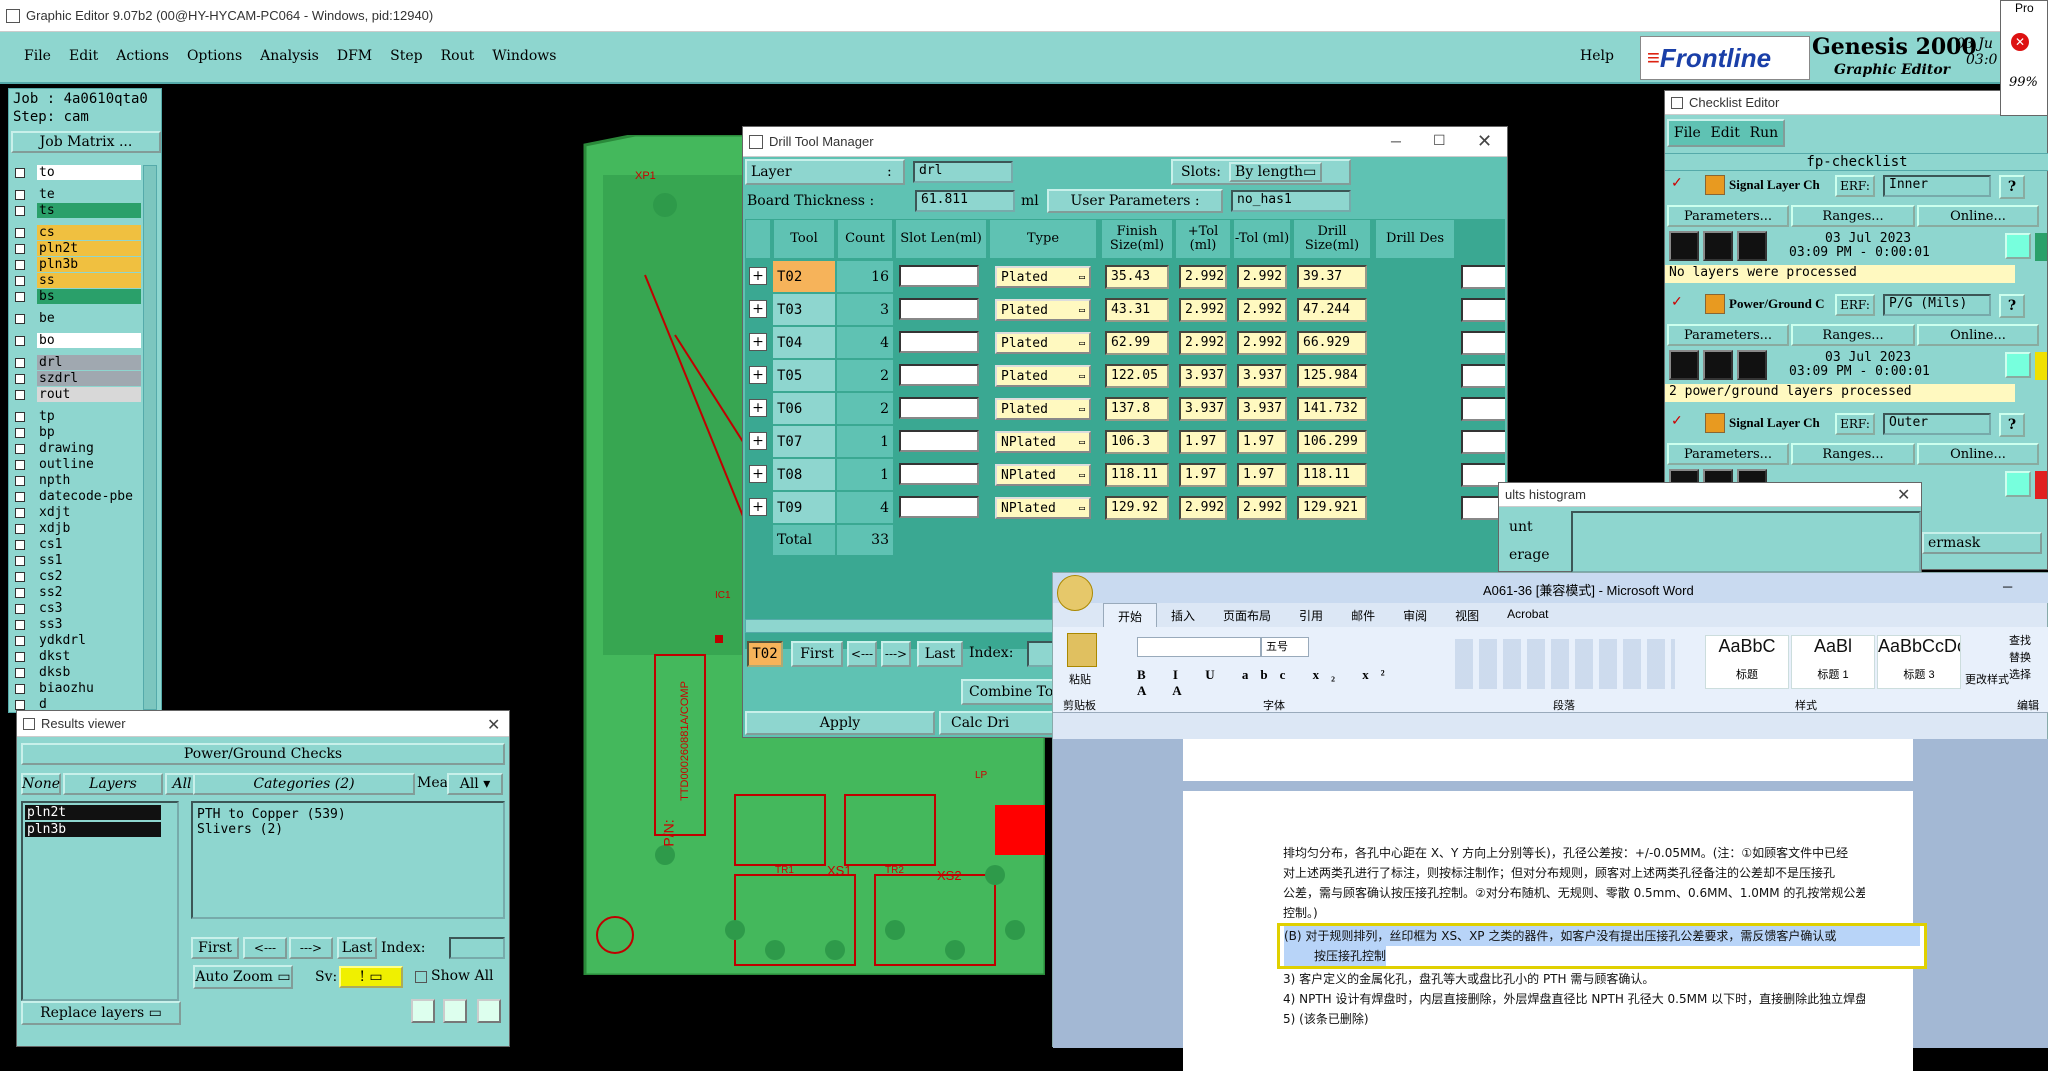  Describe the element at coordinates (804, 342) in the screenshot. I see `tool-cell: T04` at that location.